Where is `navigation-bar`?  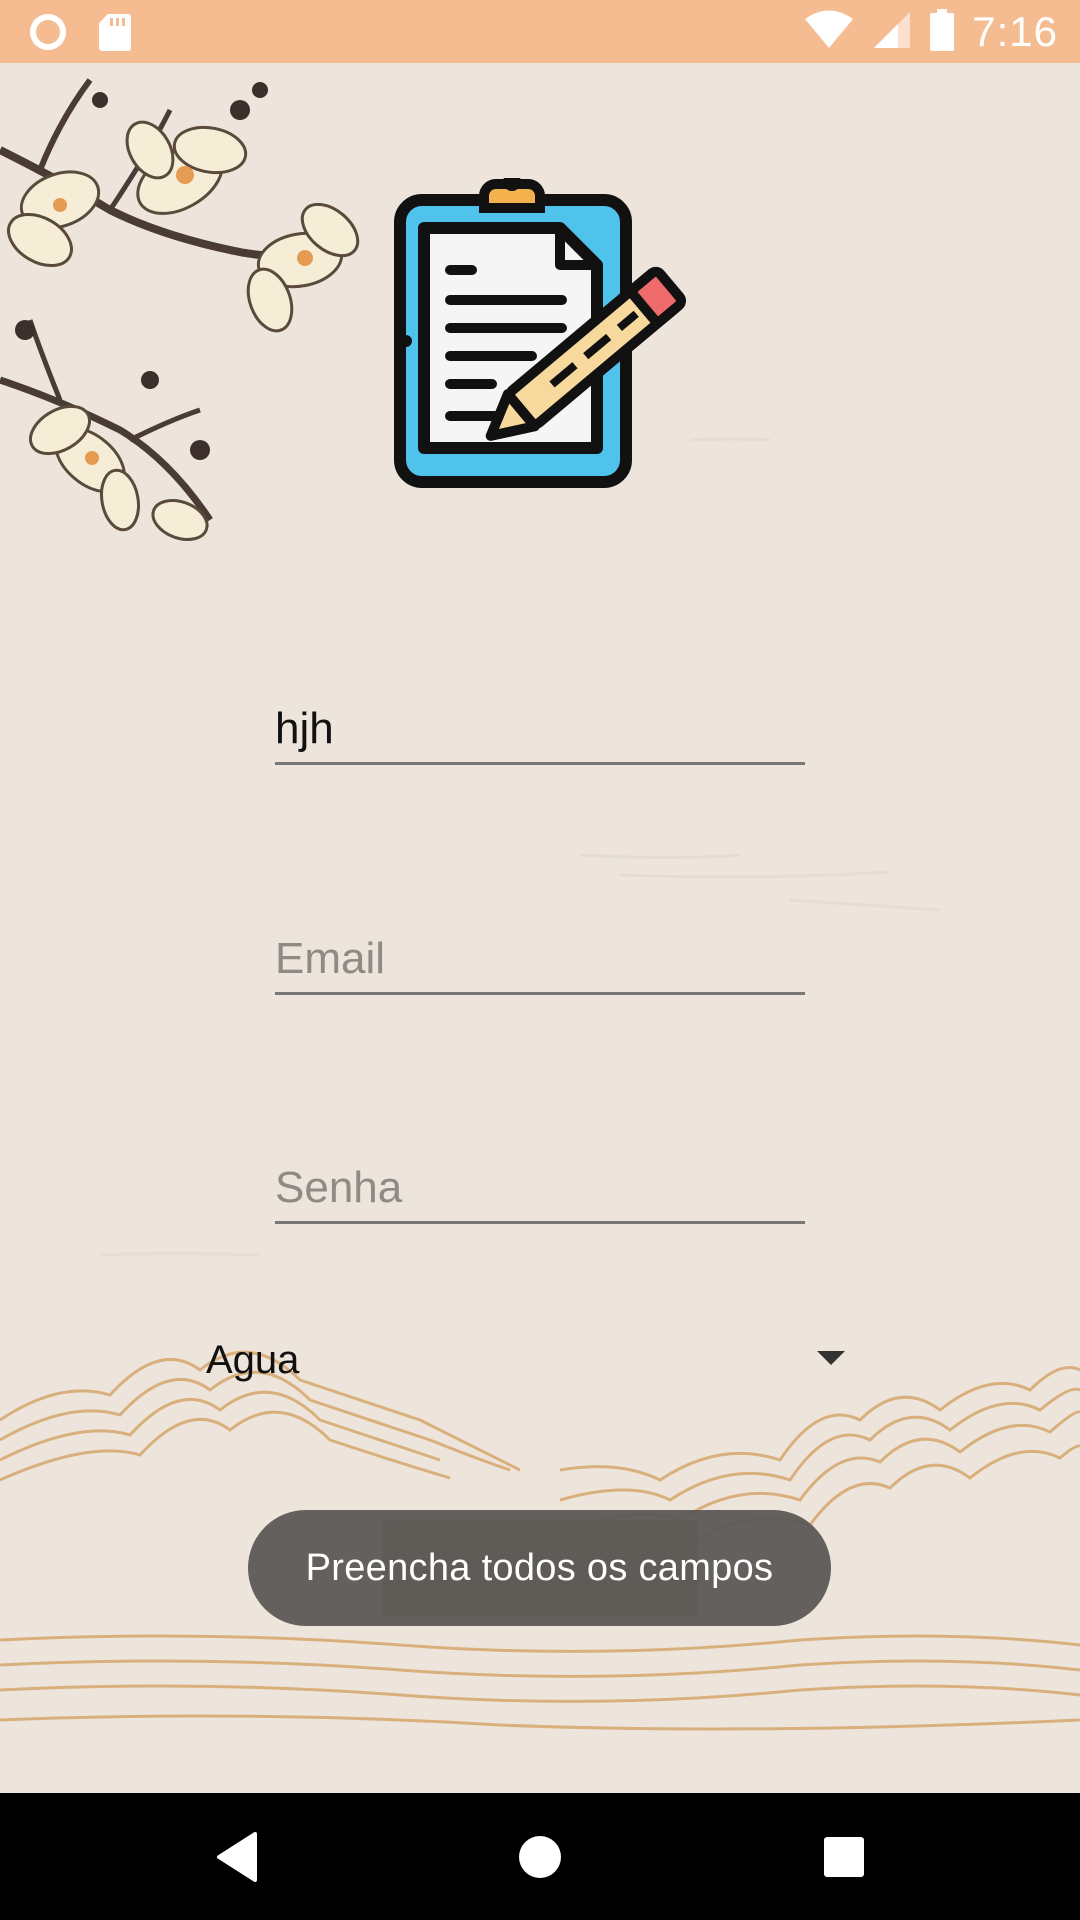 navigation-bar is located at coordinates (540, 1856).